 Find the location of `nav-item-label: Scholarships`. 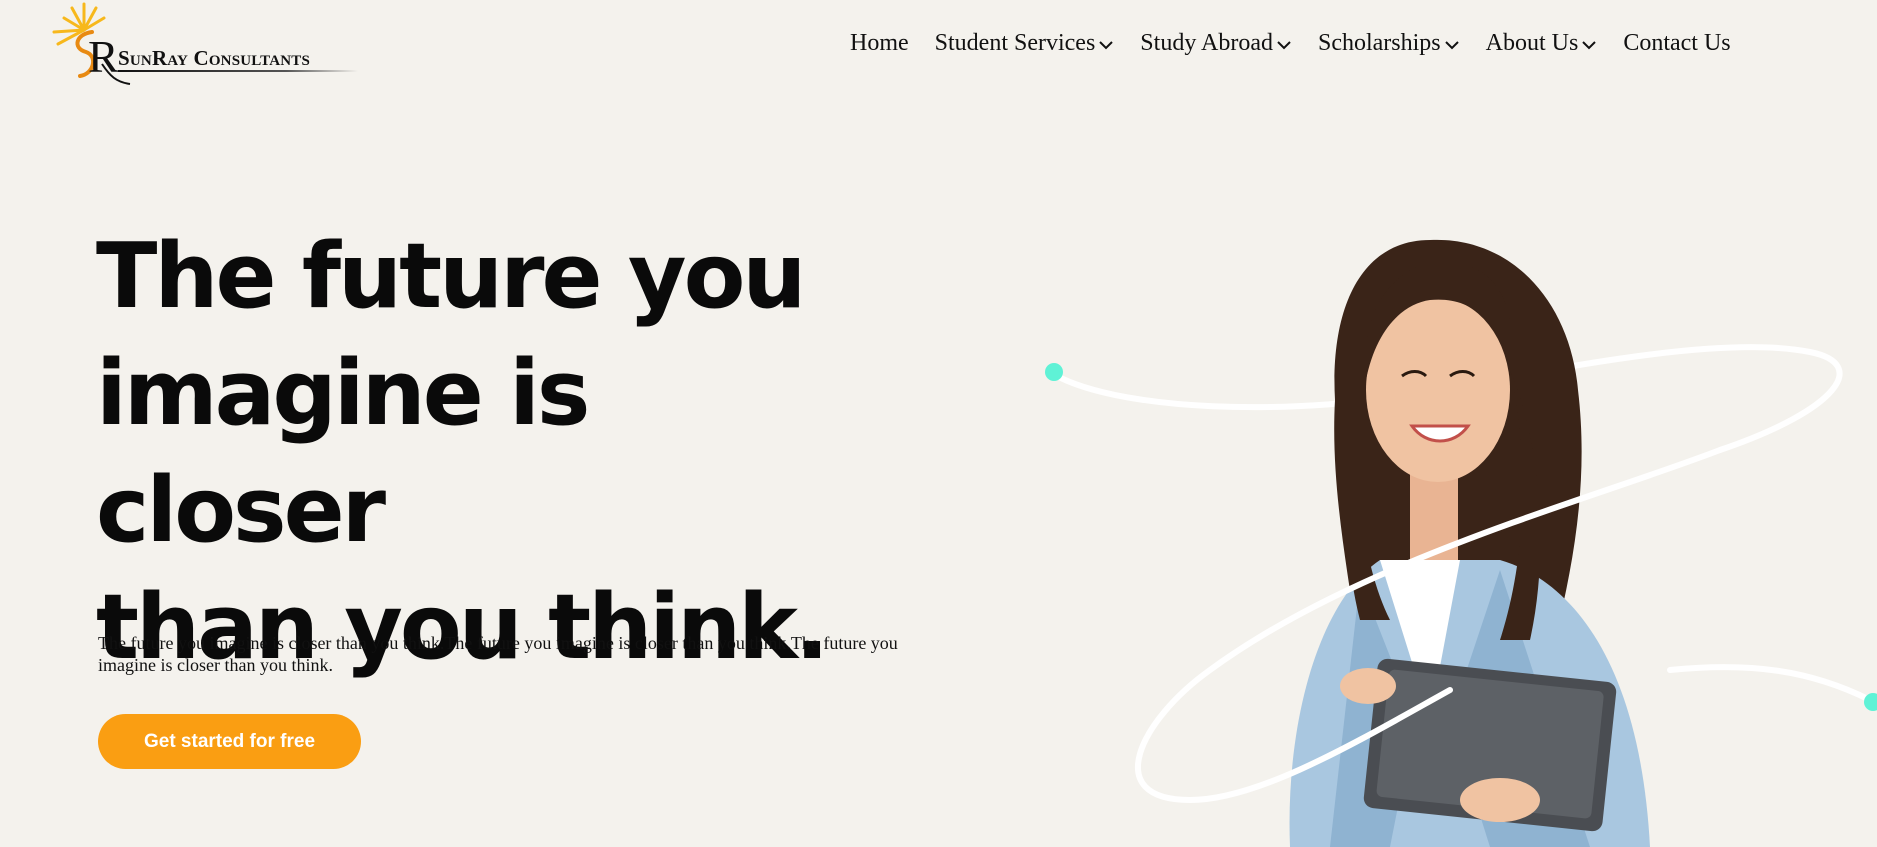

nav-item-label: Scholarships is located at coordinates (1379, 43).